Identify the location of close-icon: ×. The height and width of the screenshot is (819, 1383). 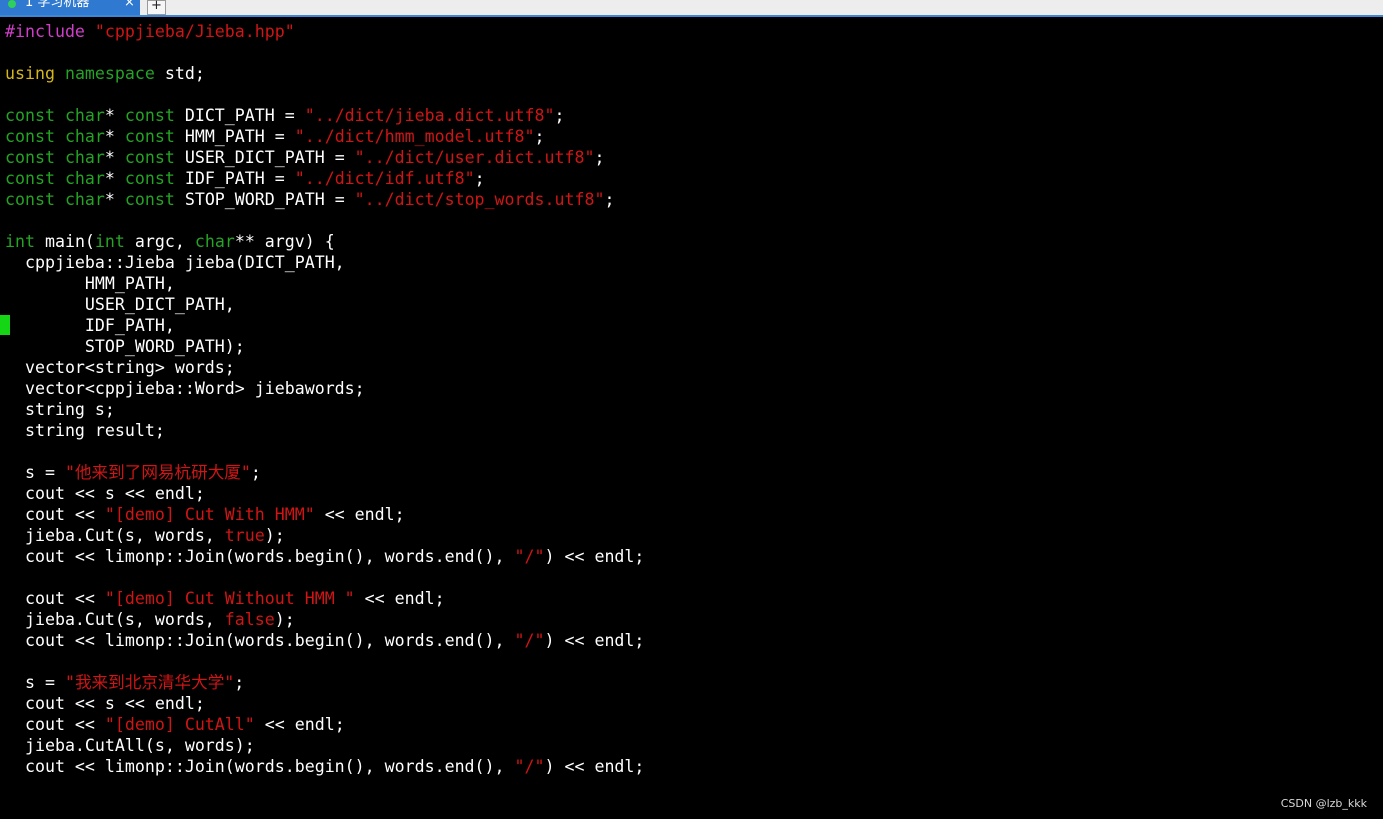
(129, 4).